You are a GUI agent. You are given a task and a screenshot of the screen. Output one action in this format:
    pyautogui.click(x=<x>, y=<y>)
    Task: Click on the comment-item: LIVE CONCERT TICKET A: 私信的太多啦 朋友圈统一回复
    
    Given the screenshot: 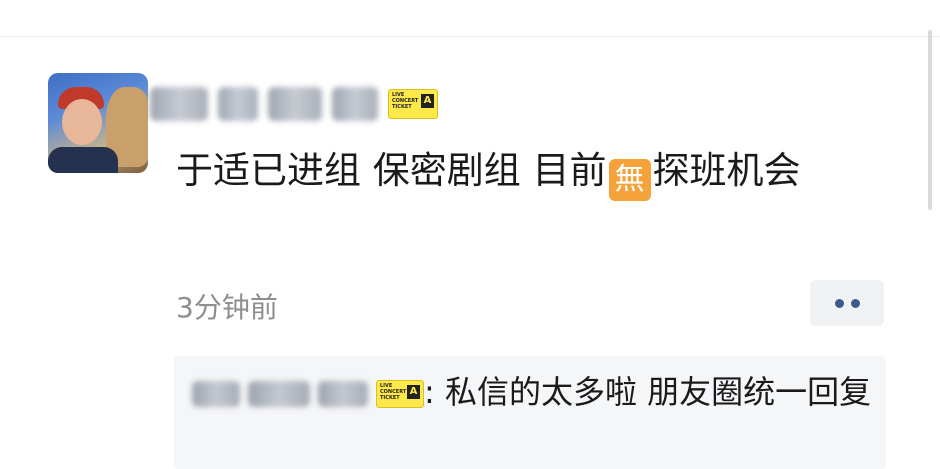 What is the action you would take?
    pyautogui.click(x=532, y=392)
    